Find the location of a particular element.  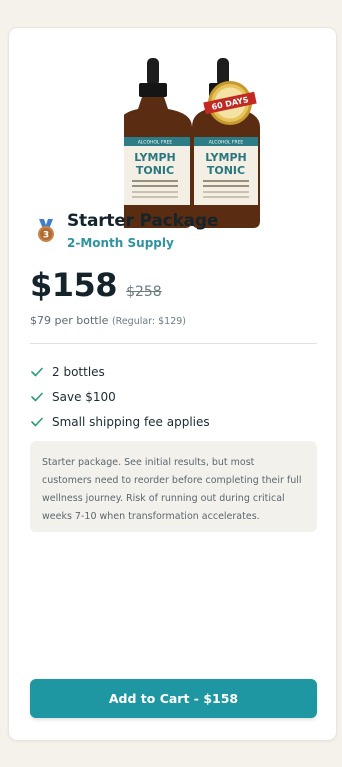

regular-price: (Regular: $129) is located at coordinates (149, 321).